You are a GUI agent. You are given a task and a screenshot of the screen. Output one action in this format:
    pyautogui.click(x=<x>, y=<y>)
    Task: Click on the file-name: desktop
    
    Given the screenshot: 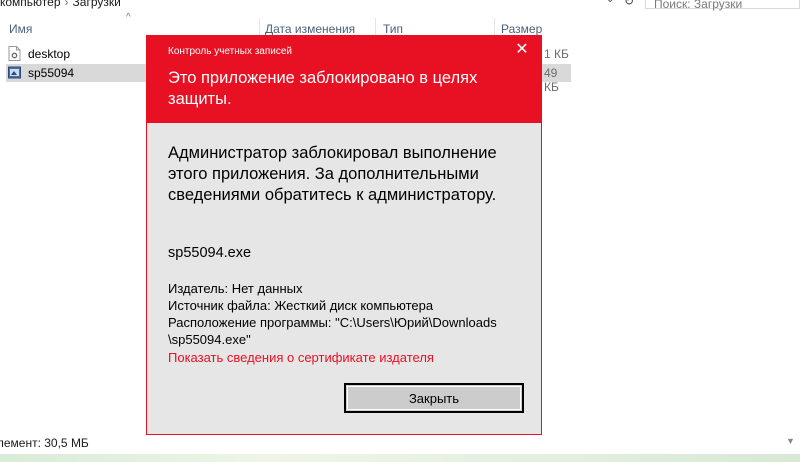 What is the action you would take?
    pyautogui.click(x=49, y=54)
    